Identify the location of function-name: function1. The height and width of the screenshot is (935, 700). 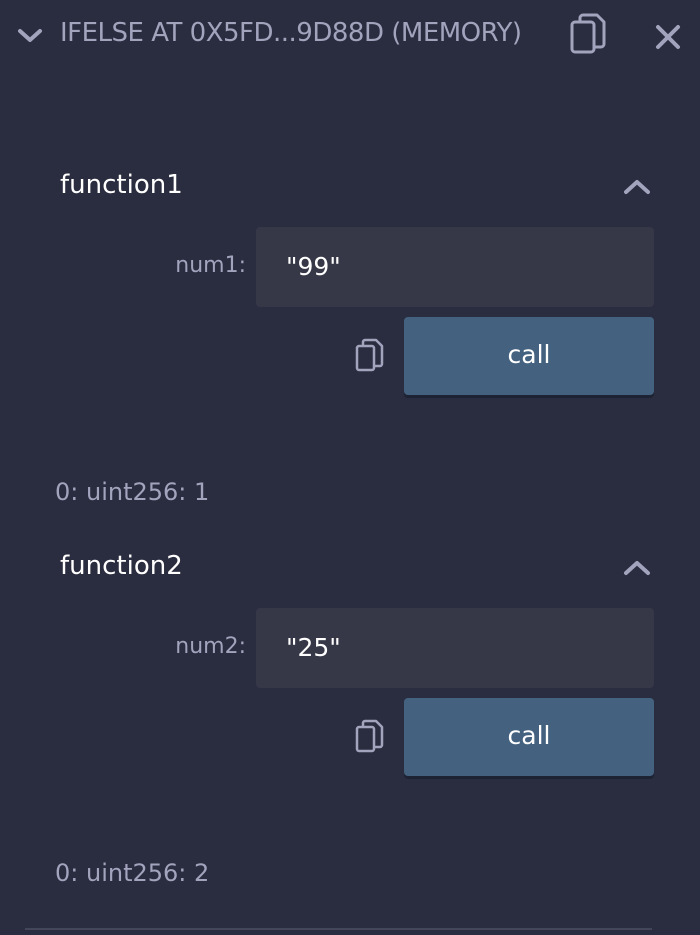
(121, 185).